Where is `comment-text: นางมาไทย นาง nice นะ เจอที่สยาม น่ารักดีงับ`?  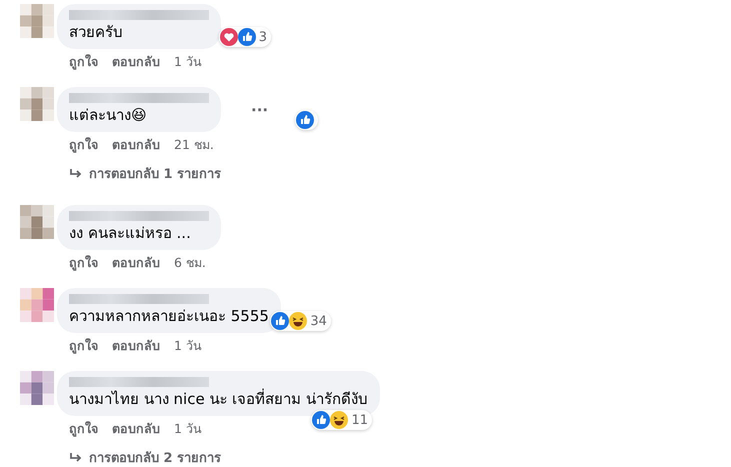 comment-text: นางมาไทย นาง nice นะ เจอที่สยาม น่ารักดีงับ is located at coordinates (218, 399).